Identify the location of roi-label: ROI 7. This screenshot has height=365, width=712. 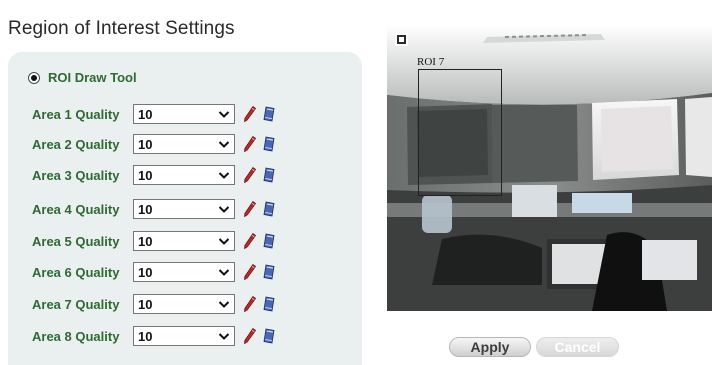
(431, 62).